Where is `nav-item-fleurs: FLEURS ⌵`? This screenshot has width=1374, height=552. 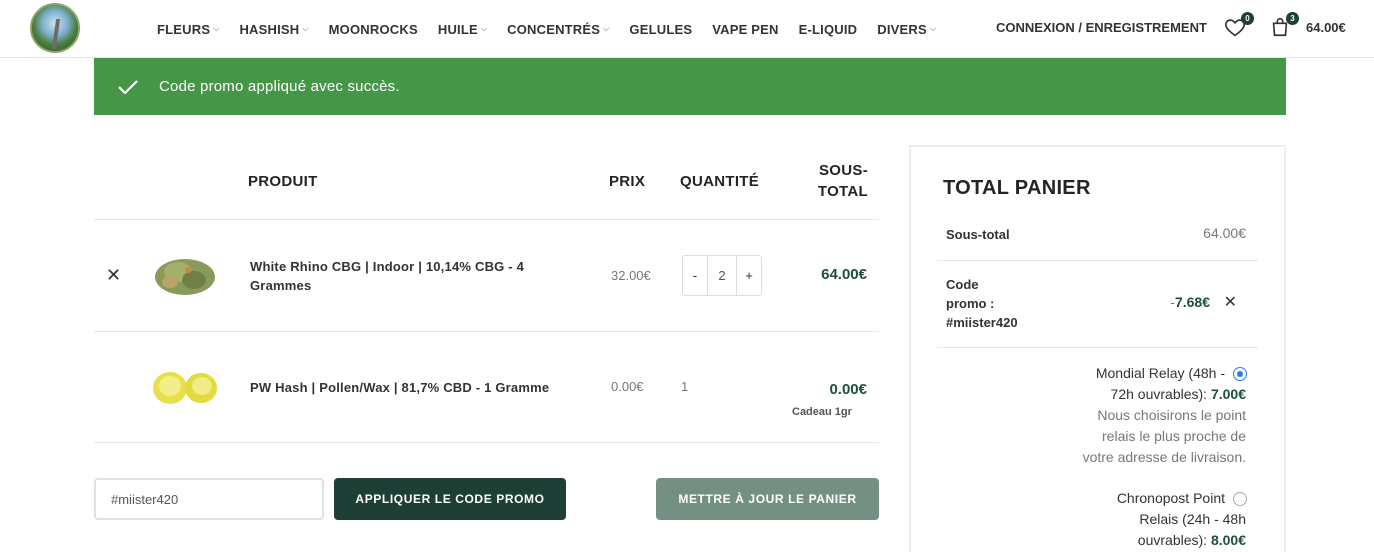 nav-item-fleurs: FLEURS ⌵ is located at coordinates (188, 29).